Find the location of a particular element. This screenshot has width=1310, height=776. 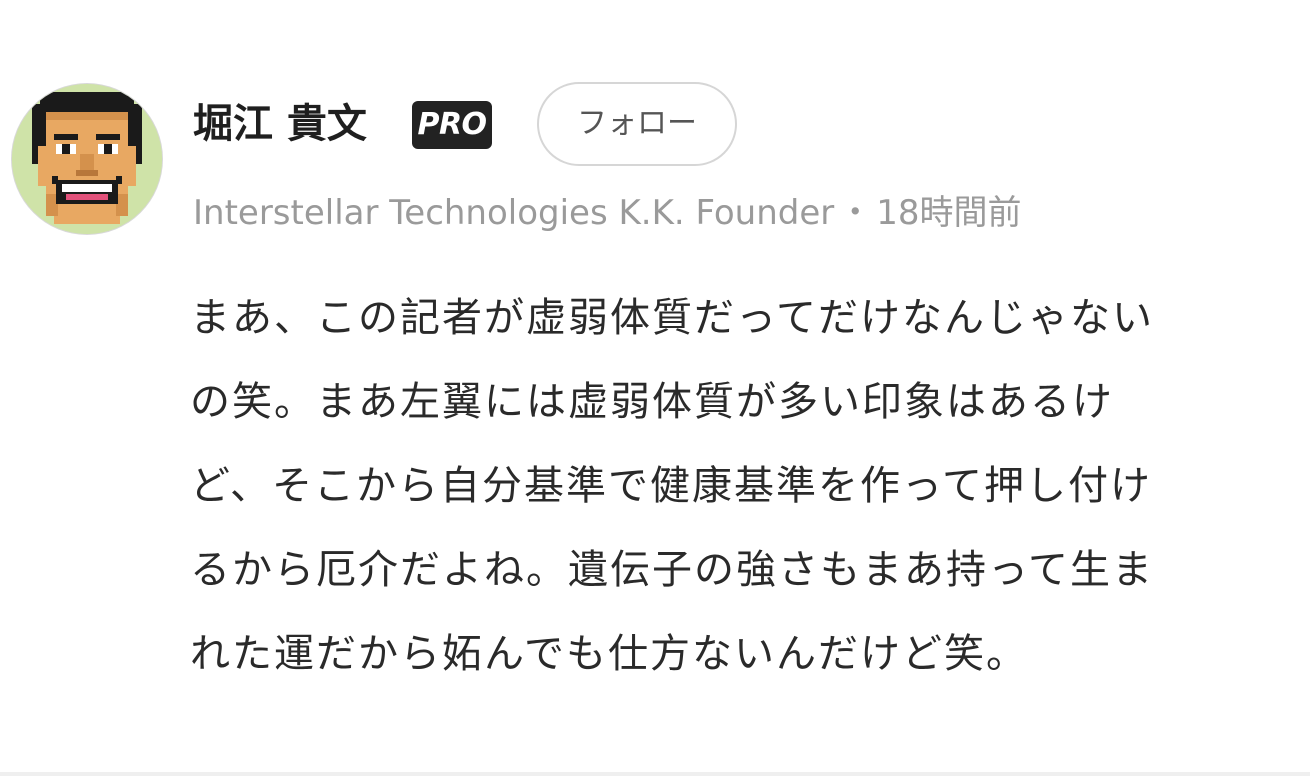

comment-line: ど、そこから自分基準で健康基準を作って押し付け is located at coordinates (671, 486).